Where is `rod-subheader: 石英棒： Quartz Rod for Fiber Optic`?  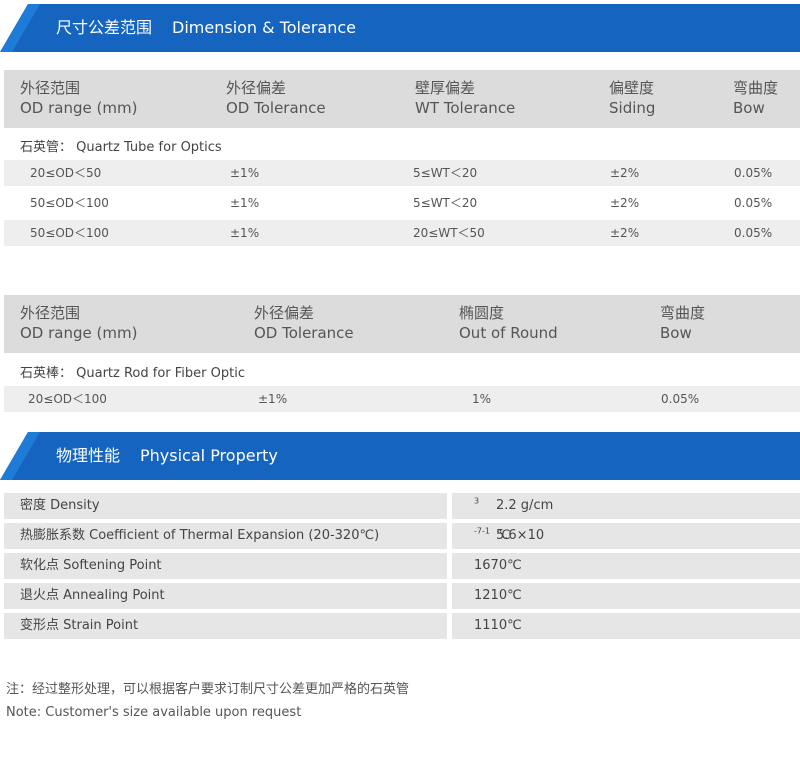 rod-subheader: 石英棒： Quartz Rod for Fiber Optic is located at coordinates (132, 373).